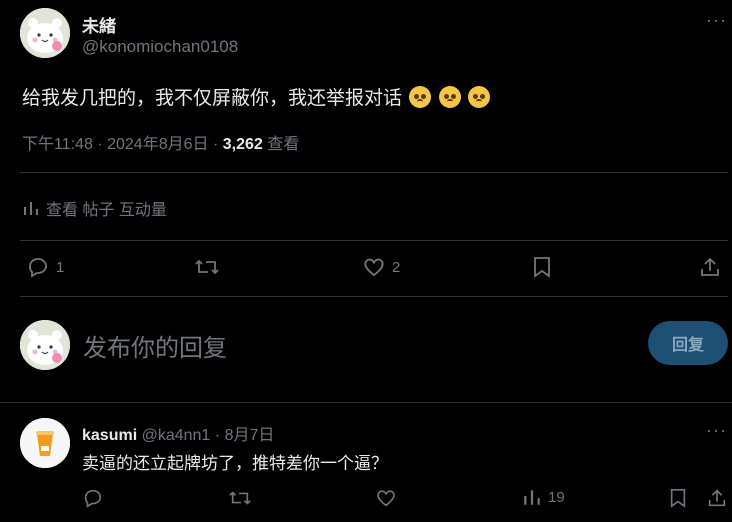 Image resolution: width=732 pixels, height=522 pixels. I want to click on post-activity-label: 查看 帖子 互动量, so click(106, 210).